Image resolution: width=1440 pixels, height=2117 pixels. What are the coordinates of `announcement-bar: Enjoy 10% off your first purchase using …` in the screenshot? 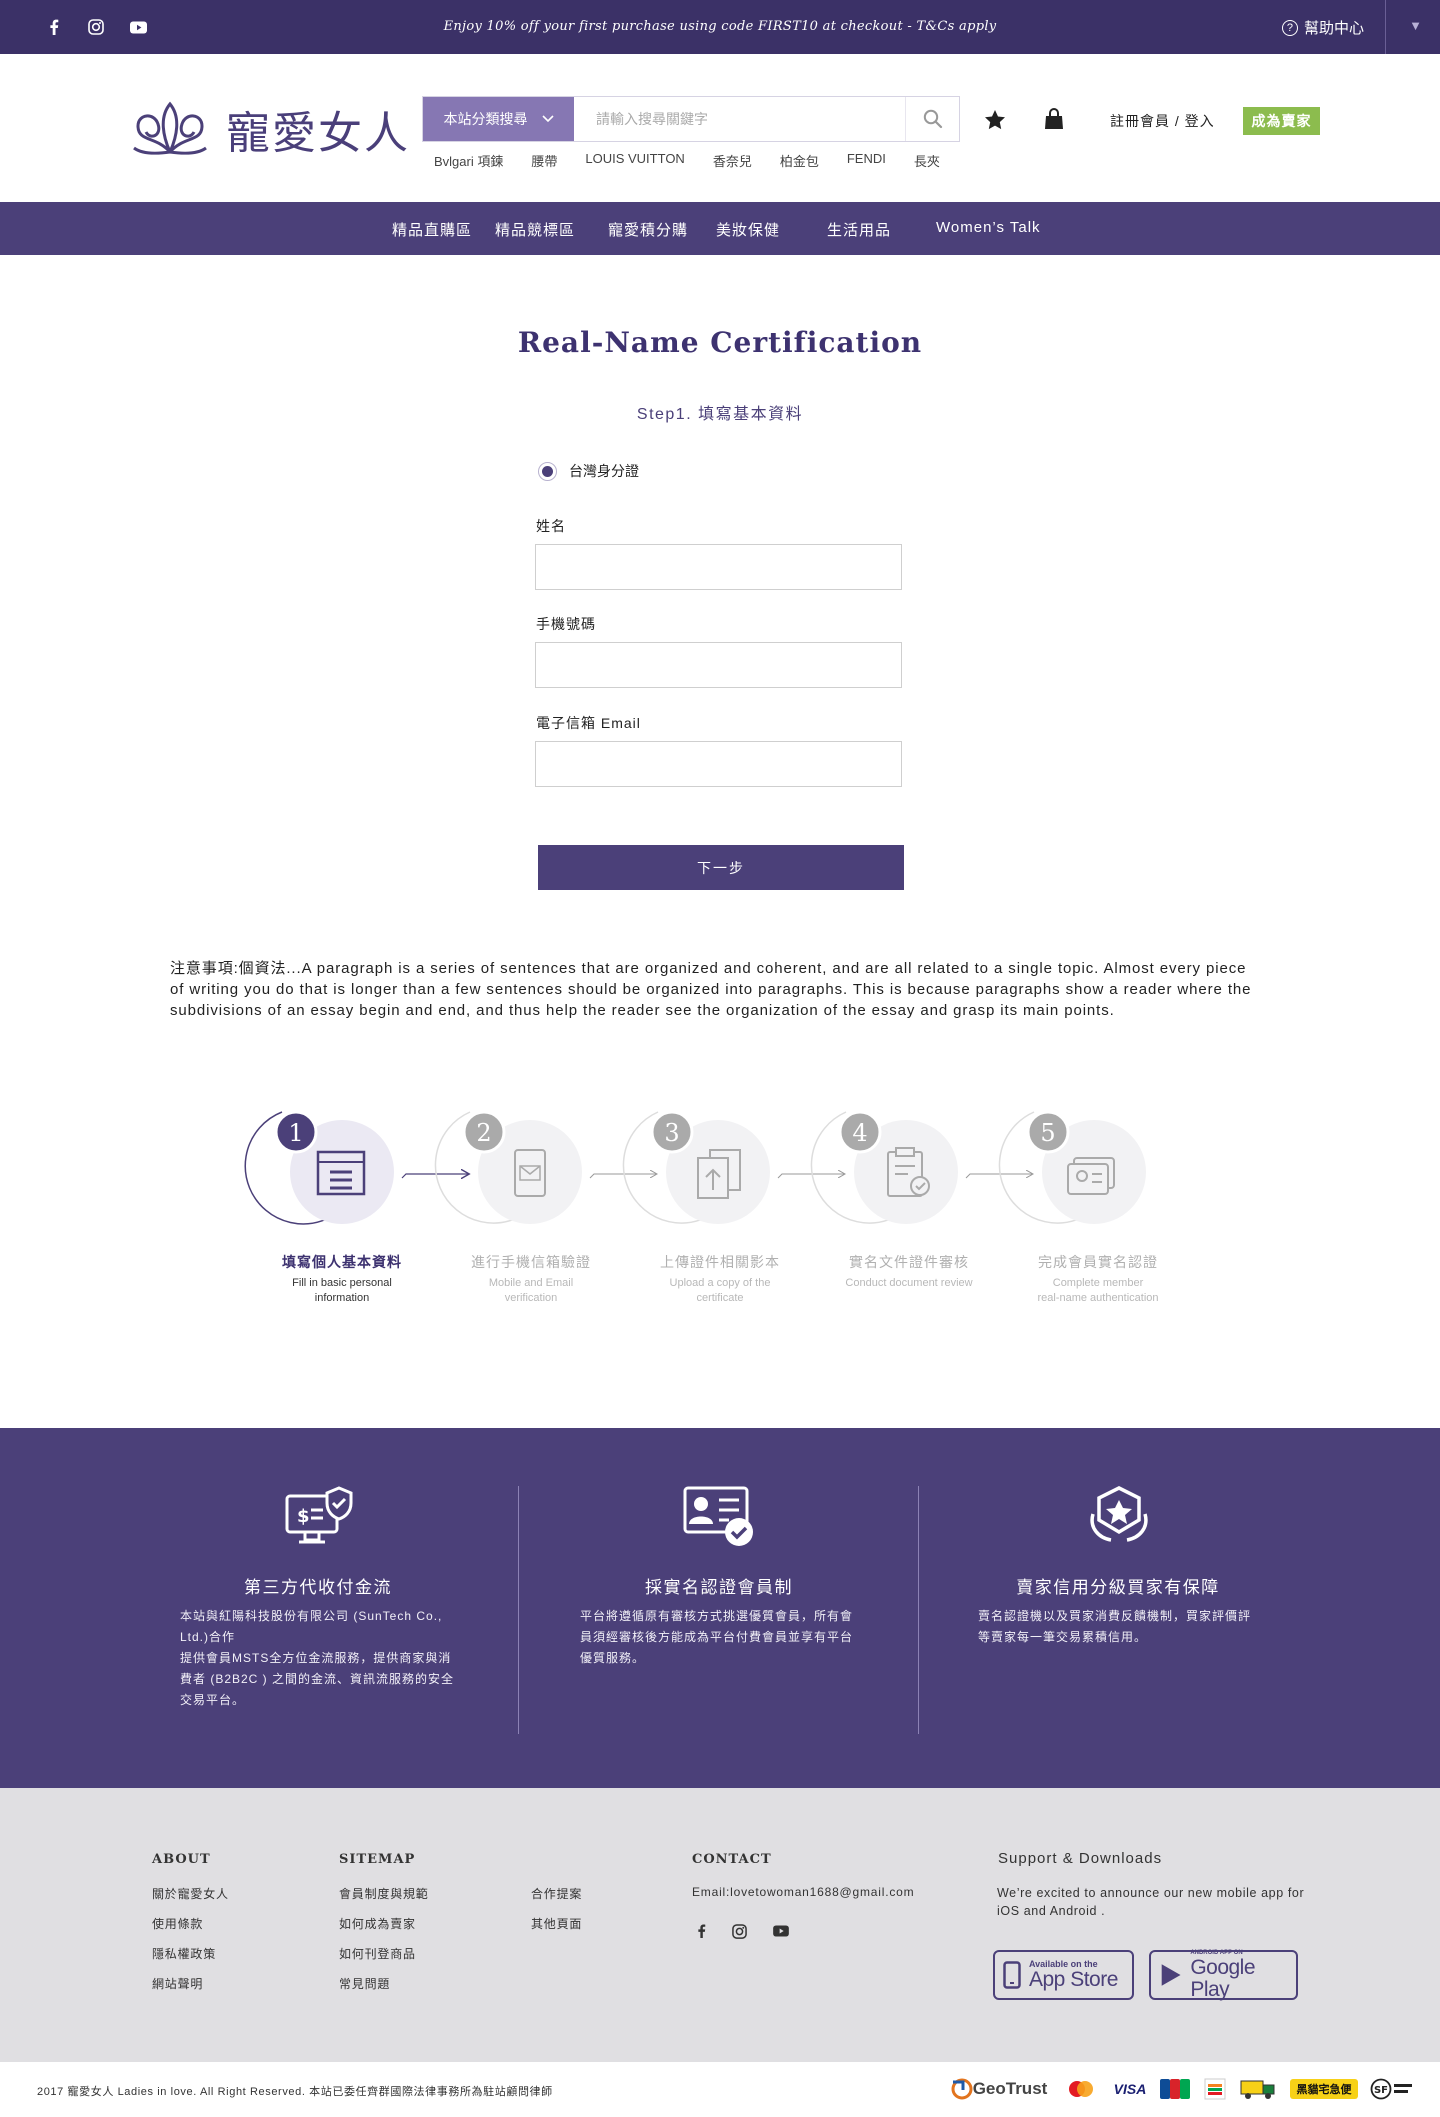 It's located at (720, 27).